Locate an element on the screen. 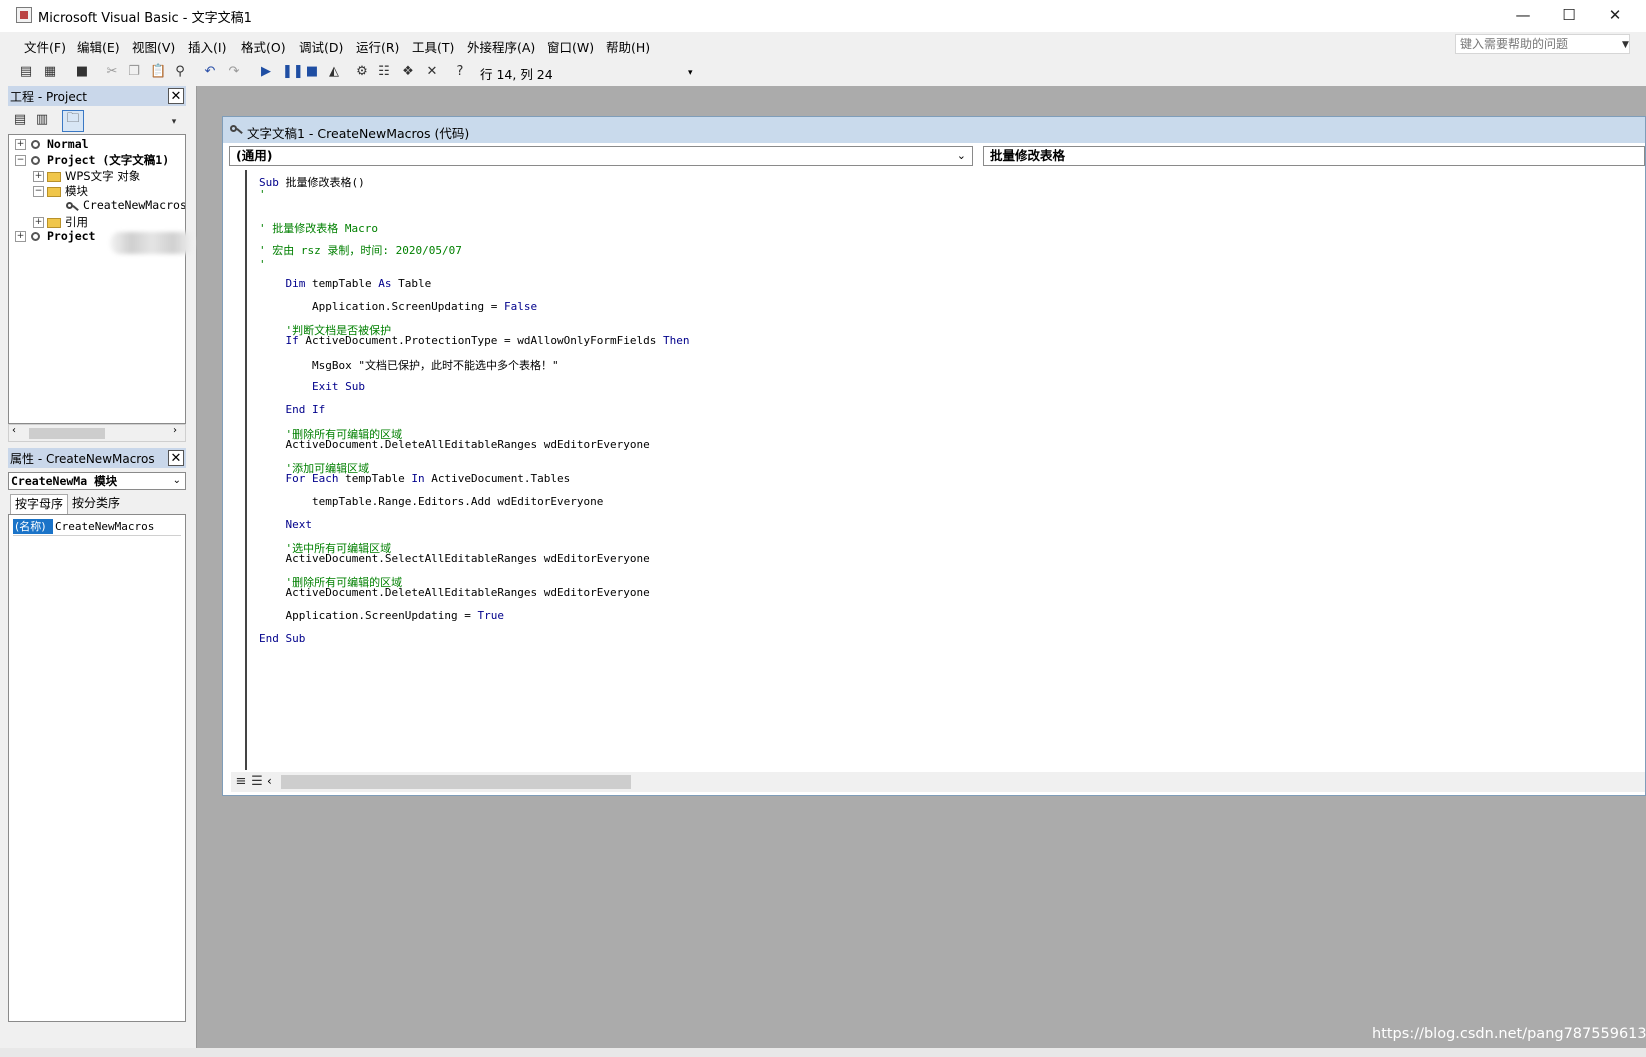 The image size is (1646, 1057). find-icon: ⚲ is located at coordinates (180, 72).